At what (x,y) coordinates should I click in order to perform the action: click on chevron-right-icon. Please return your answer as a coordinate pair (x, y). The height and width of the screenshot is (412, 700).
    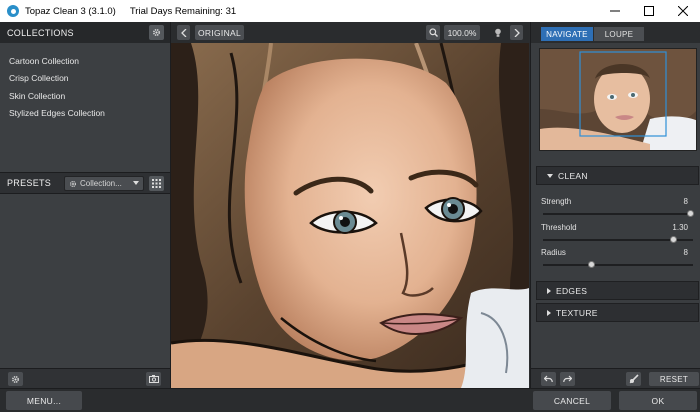
    Looking at the image, I should click on (517, 32).